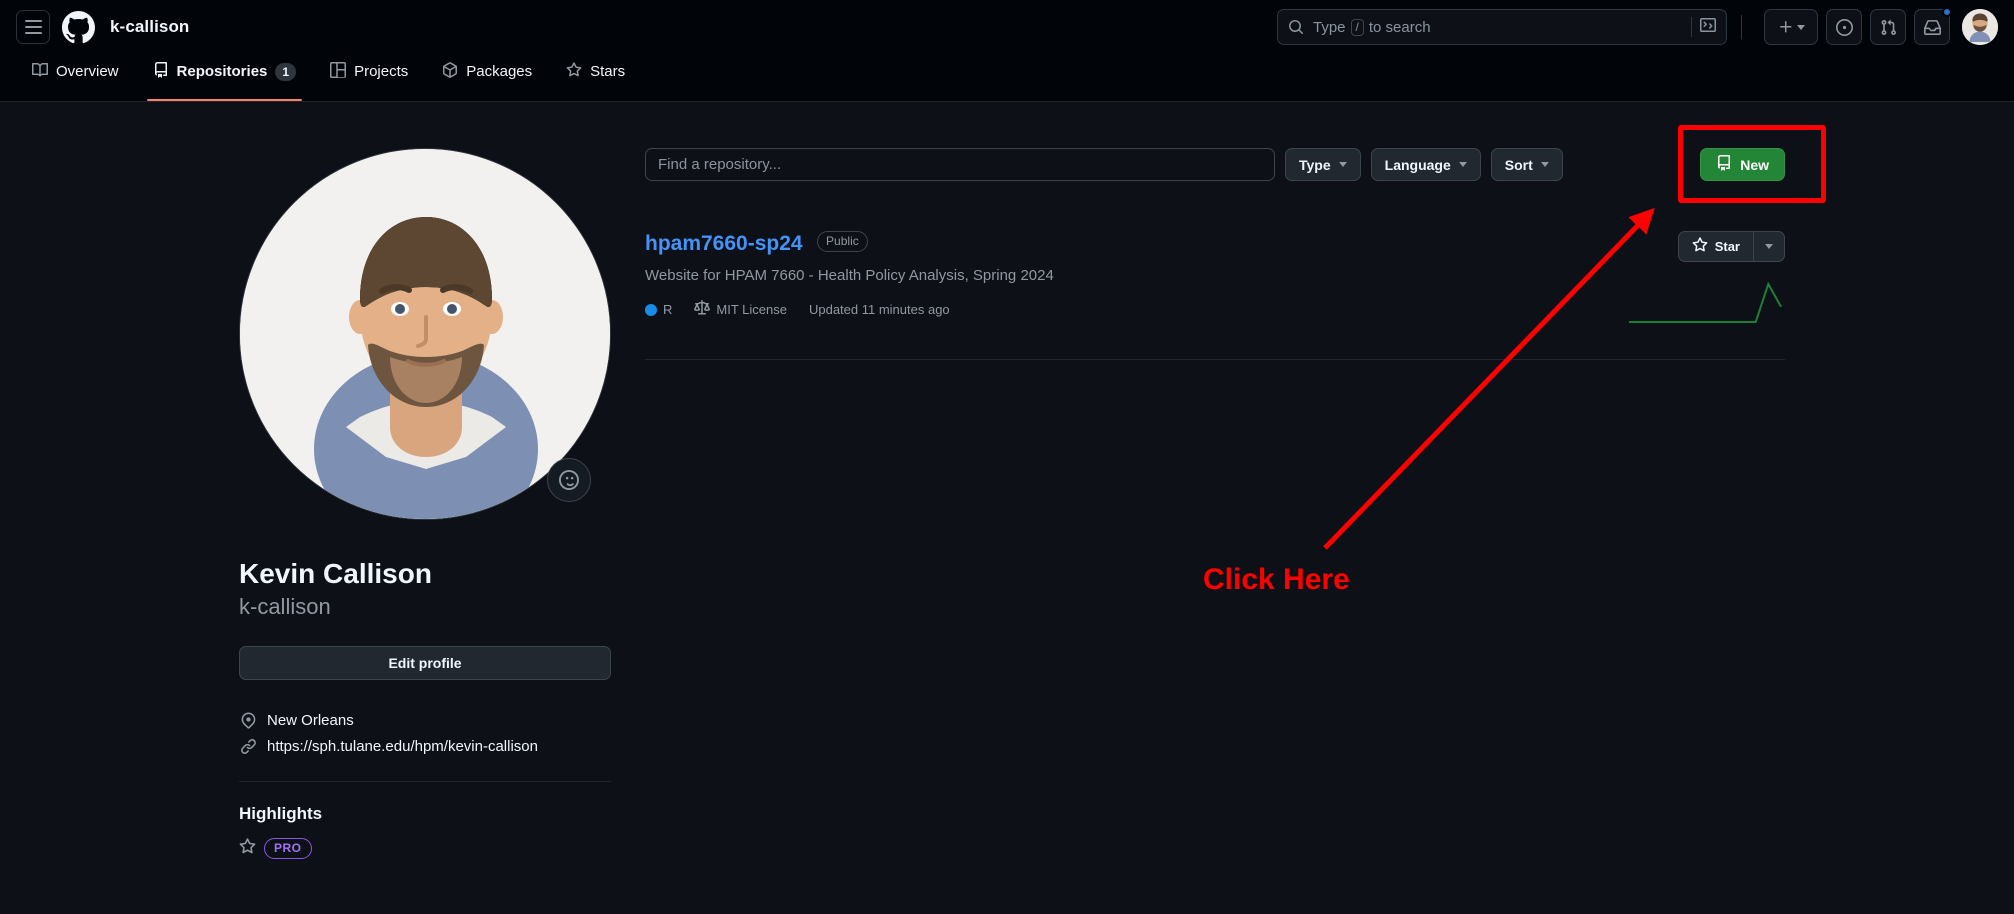 Image resolution: width=2014 pixels, height=914 pixels. I want to click on new-repository-button: New, so click(1742, 164).